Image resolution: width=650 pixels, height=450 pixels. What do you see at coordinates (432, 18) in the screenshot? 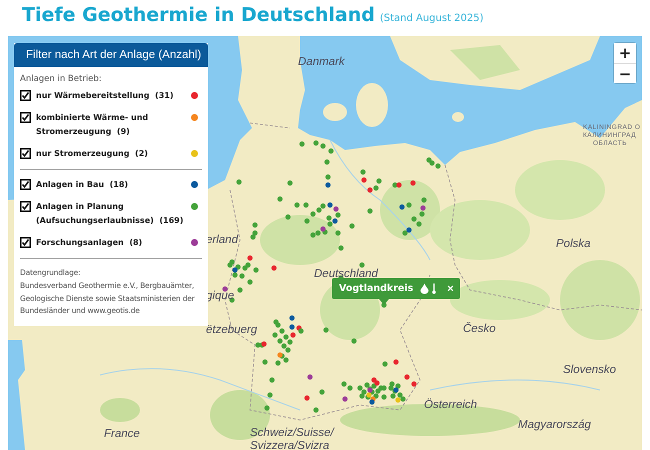
I see `page-subtitle: (Stand August 2025)` at bounding box center [432, 18].